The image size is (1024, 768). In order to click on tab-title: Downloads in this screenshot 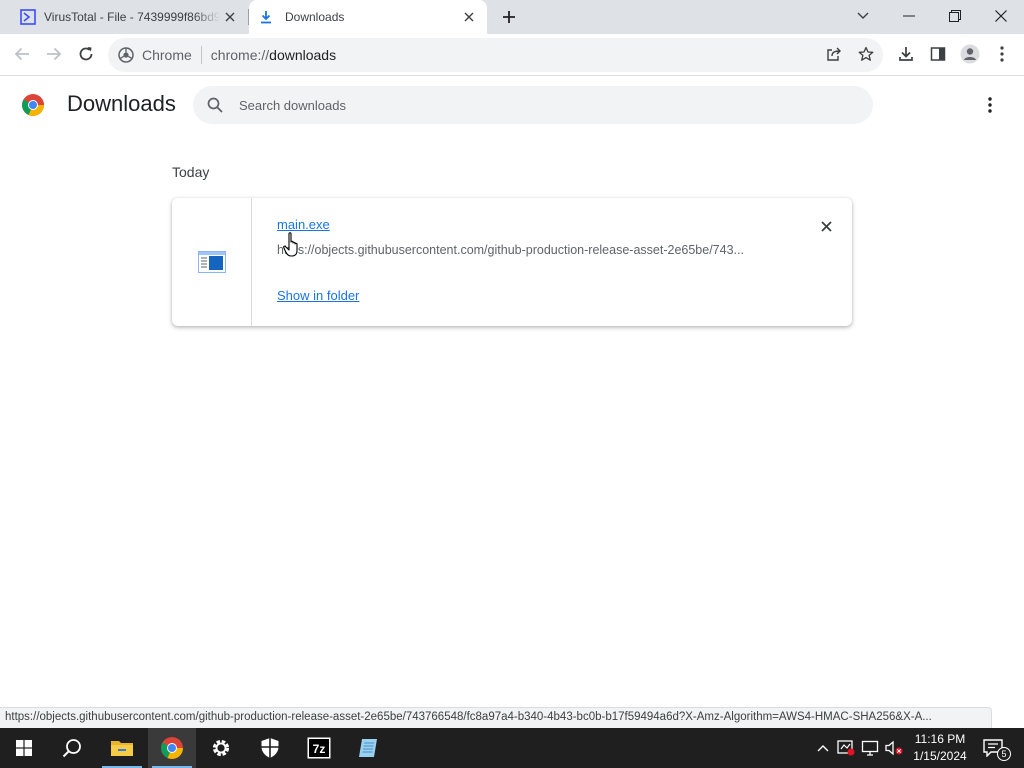, I will do `click(315, 17)`.